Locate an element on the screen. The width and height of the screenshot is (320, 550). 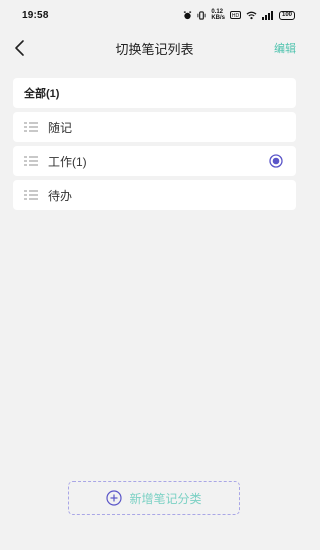
add-category-button: 新增笔记分类 is located at coordinates (154, 498).